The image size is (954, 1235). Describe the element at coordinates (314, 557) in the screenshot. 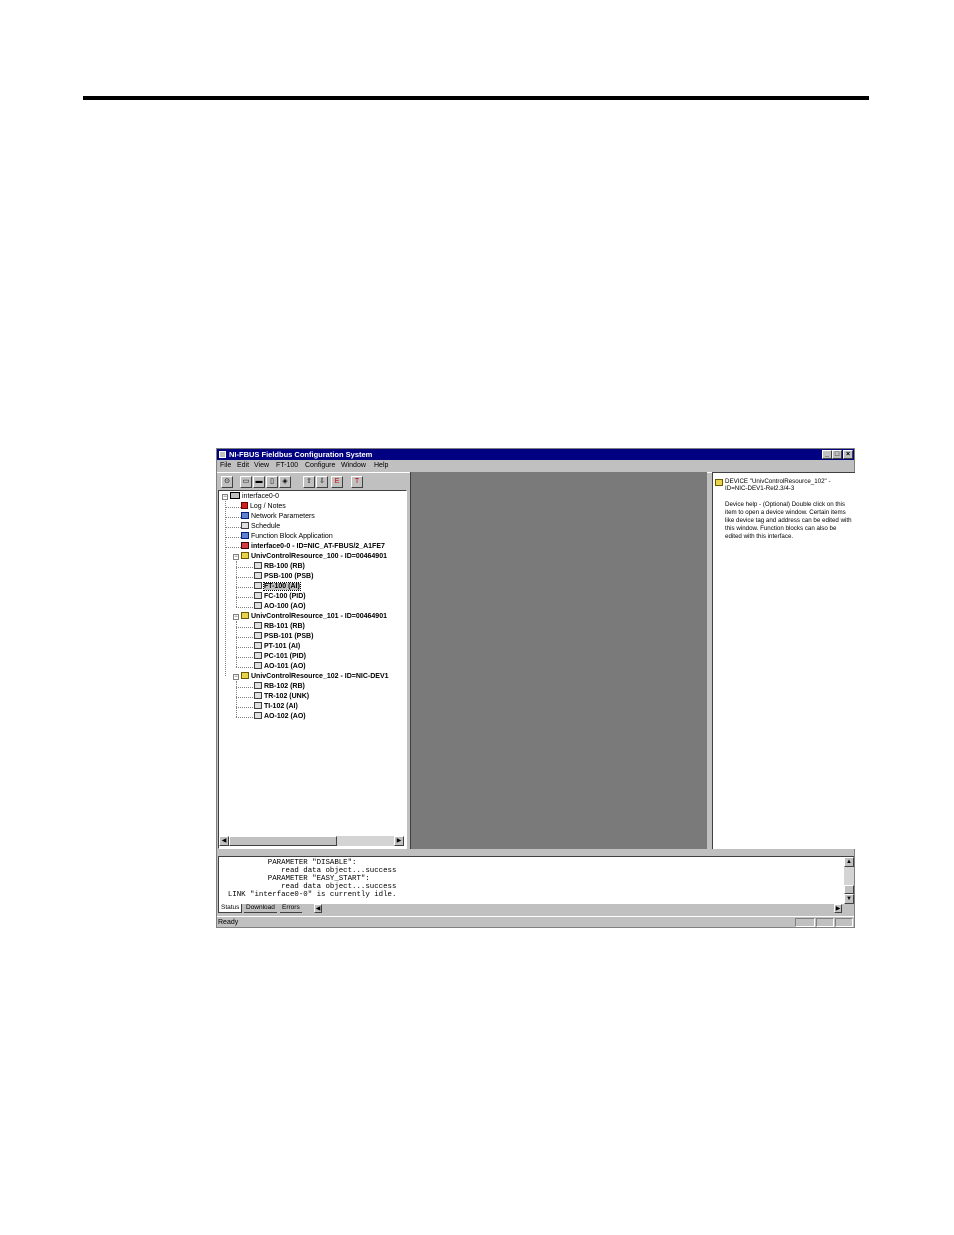

I see `tree-device-100: UnivControlResource_100 - ID=00464901` at that location.